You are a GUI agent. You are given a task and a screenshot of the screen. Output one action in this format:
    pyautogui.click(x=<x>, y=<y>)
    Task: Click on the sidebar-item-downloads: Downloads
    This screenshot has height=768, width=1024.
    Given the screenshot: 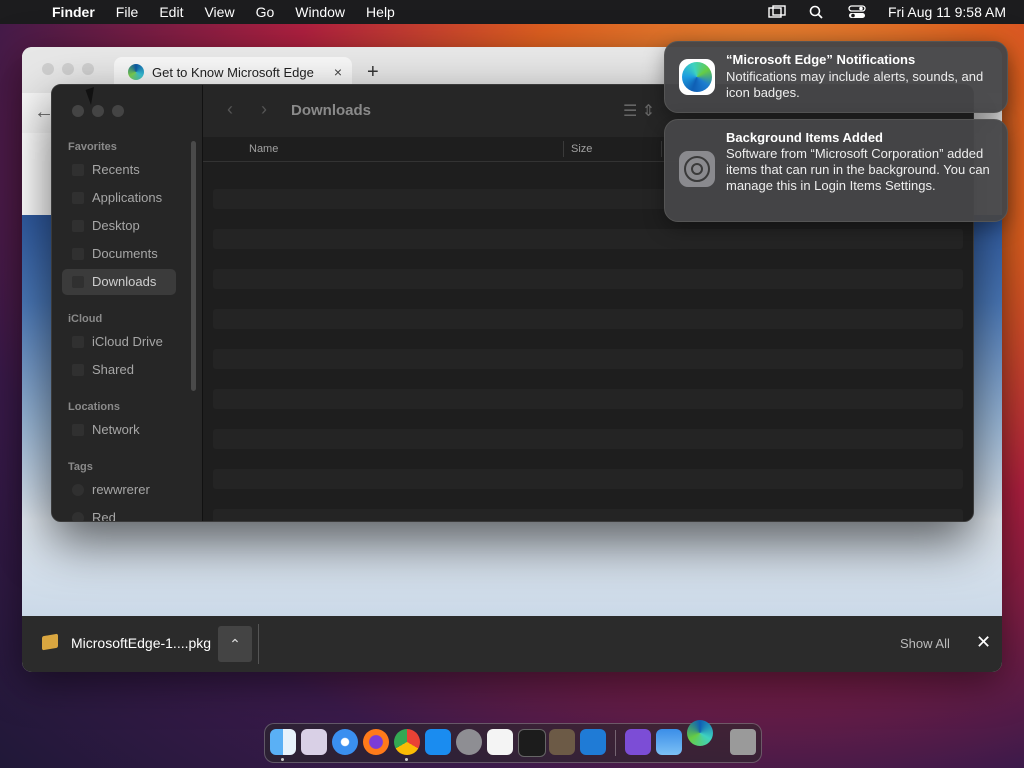 What is the action you would take?
    pyautogui.click(x=119, y=282)
    